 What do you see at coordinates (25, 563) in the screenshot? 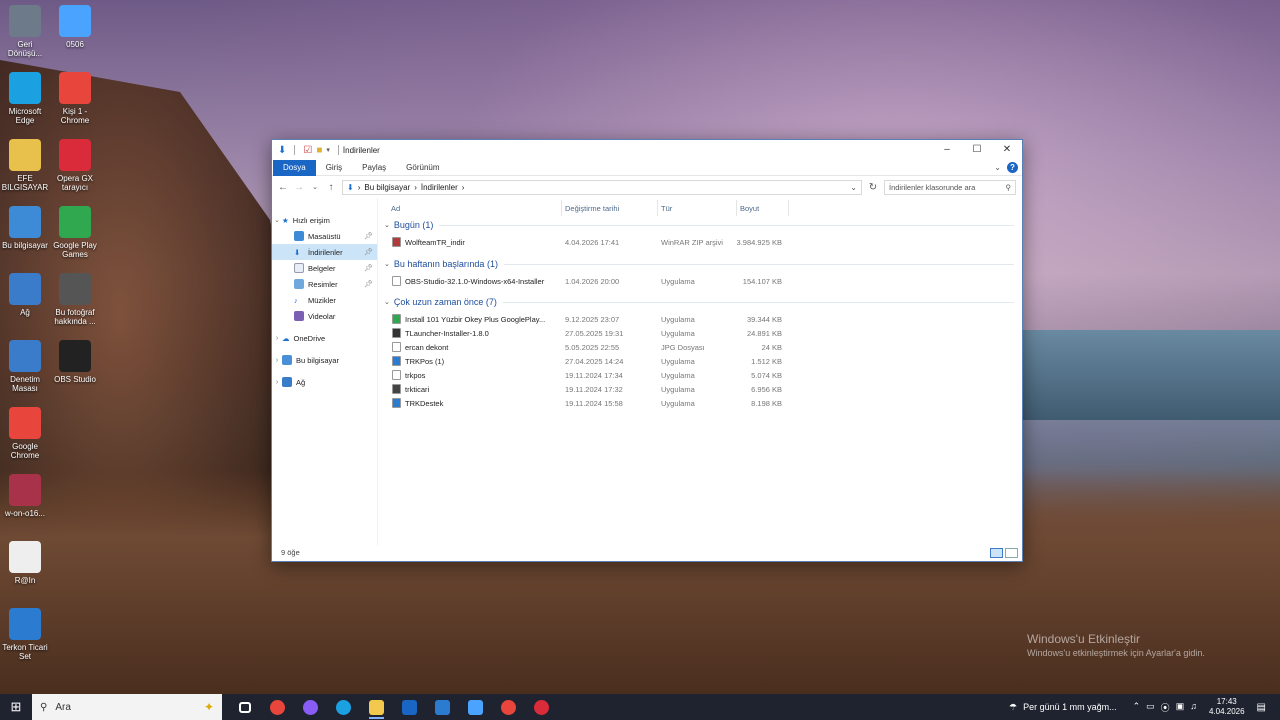
I see `desktop-icon-item: R@In` at bounding box center [25, 563].